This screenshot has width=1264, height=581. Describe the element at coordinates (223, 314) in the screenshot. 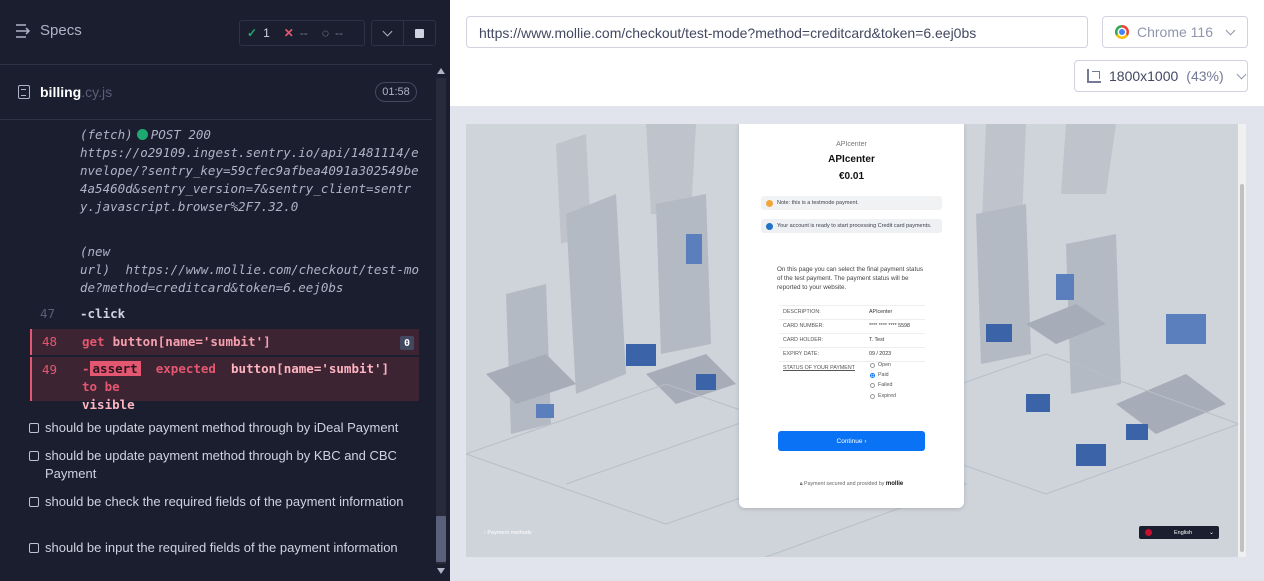

I see `command-row: 47 -click` at that location.